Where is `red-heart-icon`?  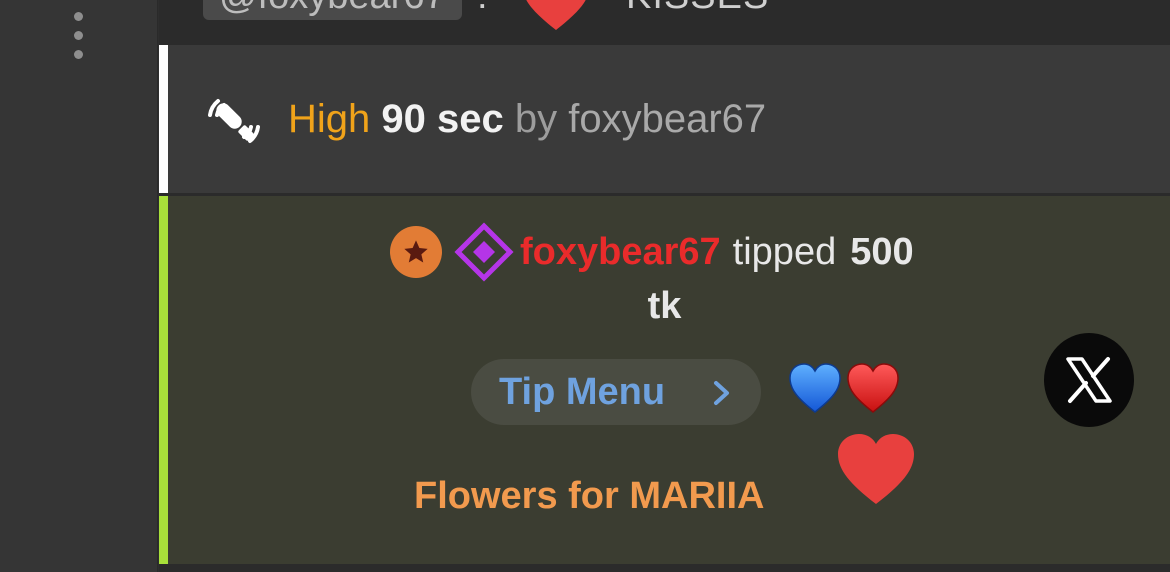 red-heart-icon is located at coordinates (873, 388).